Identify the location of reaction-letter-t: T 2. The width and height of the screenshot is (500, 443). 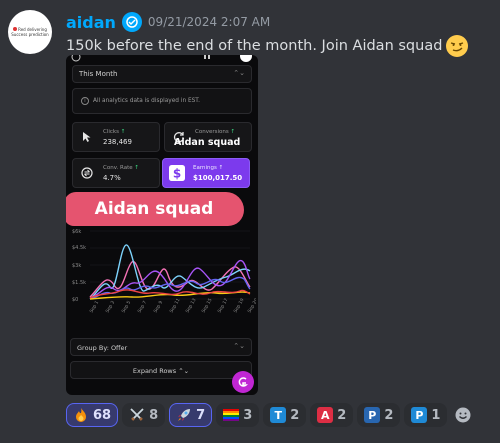
(285, 415).